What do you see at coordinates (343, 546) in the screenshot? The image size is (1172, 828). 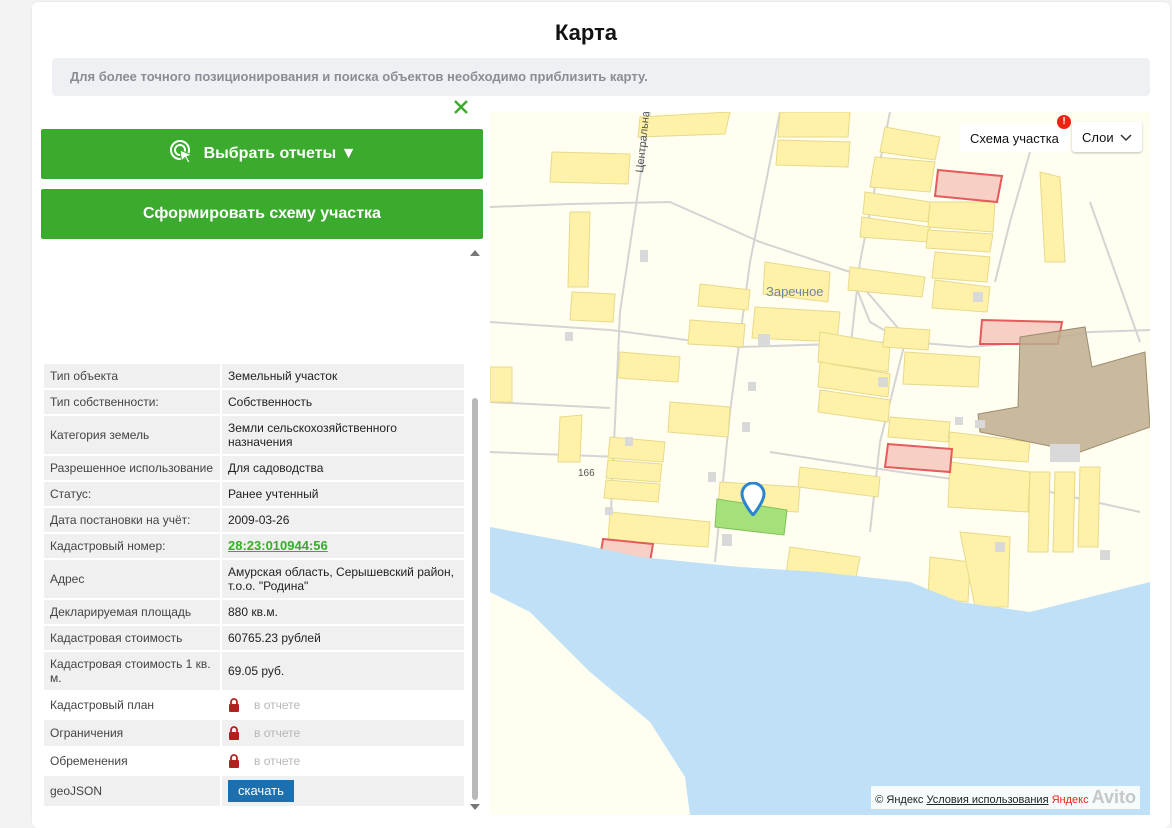 I see `cadastral-number-cell: 28:23:010944:56` at bounding box center [343, 546].